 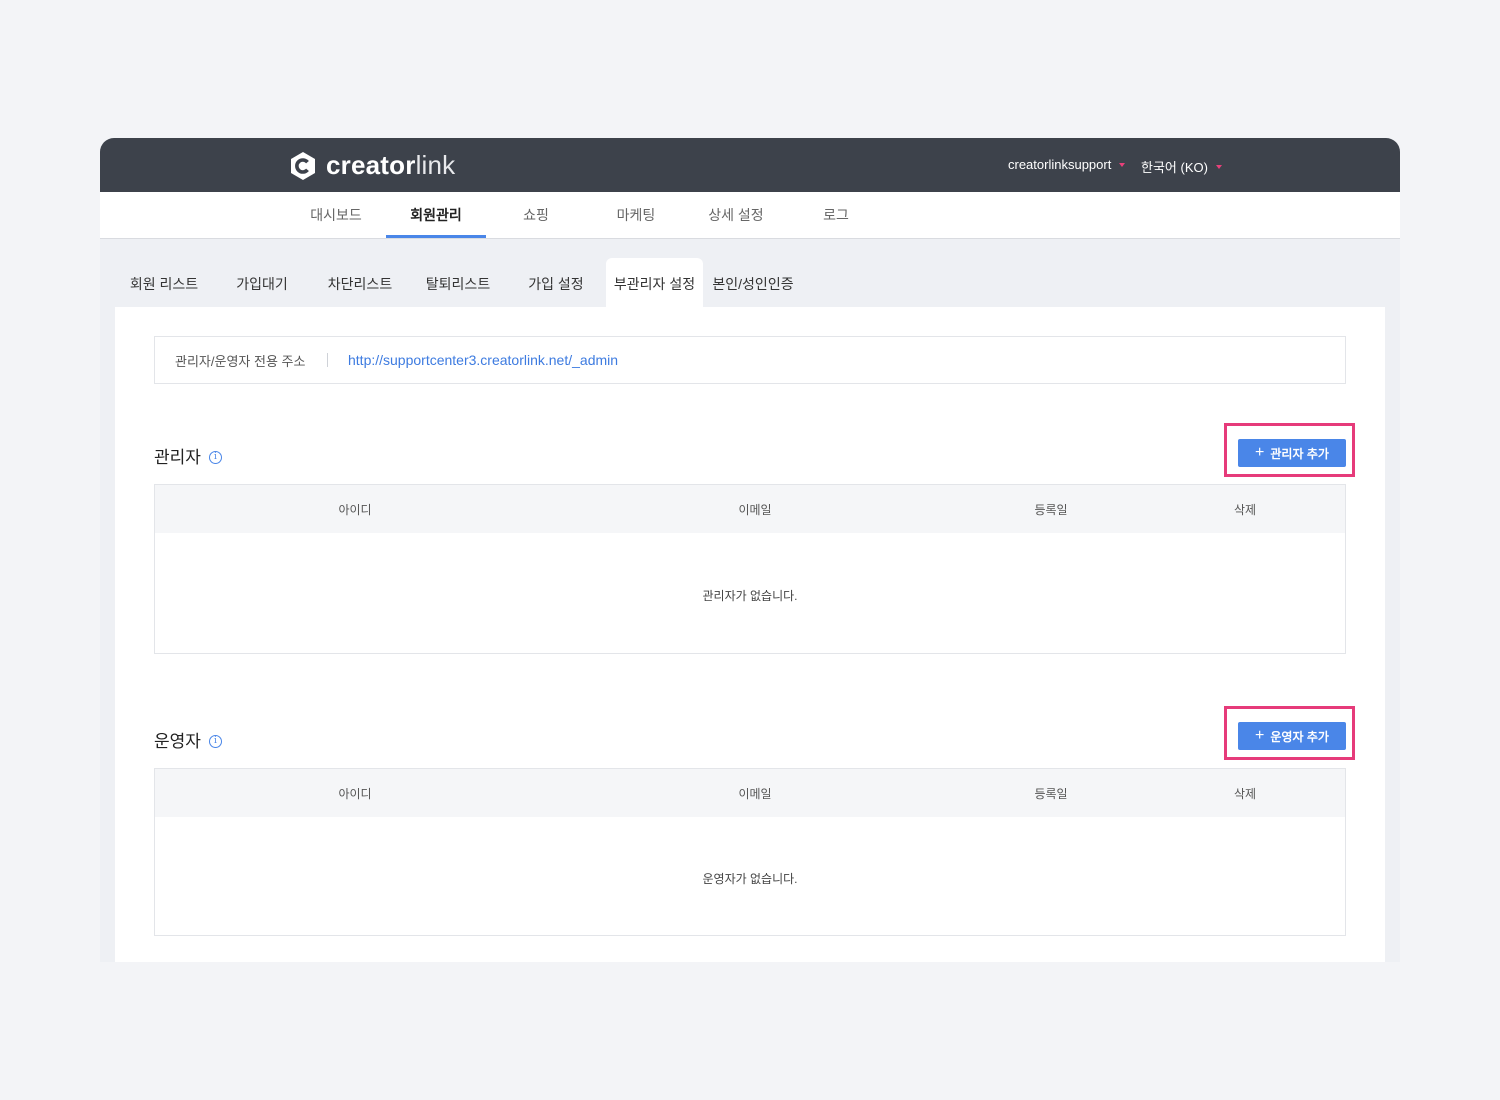 I want to click on tab-verification: 본인/성인인증, so click(x=753, y=282).